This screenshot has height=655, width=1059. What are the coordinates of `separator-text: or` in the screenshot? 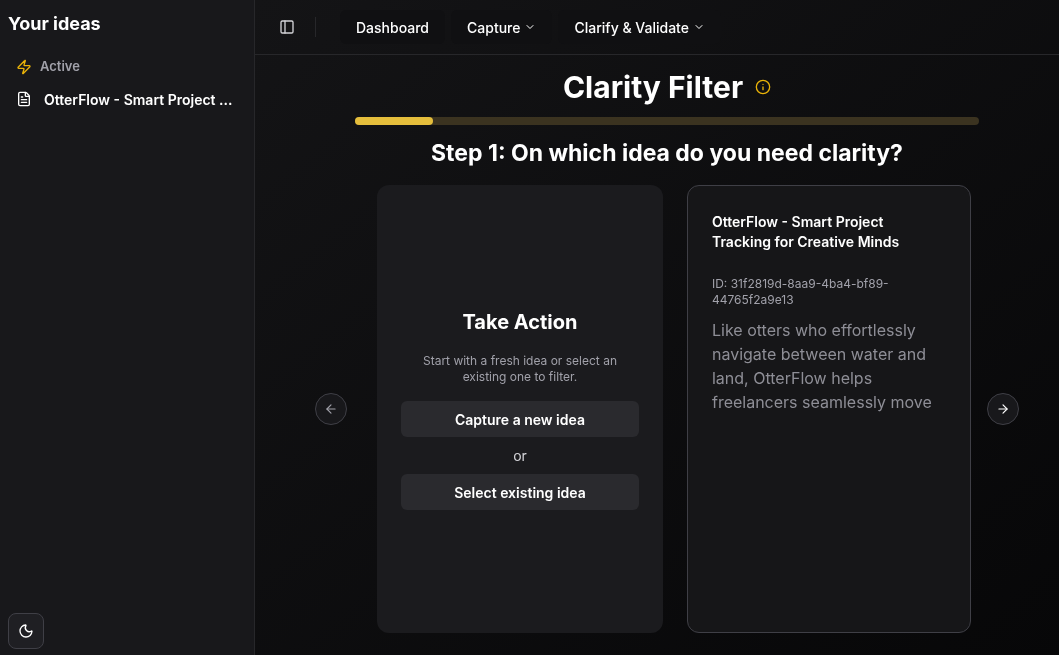 It's located at (520, 456).